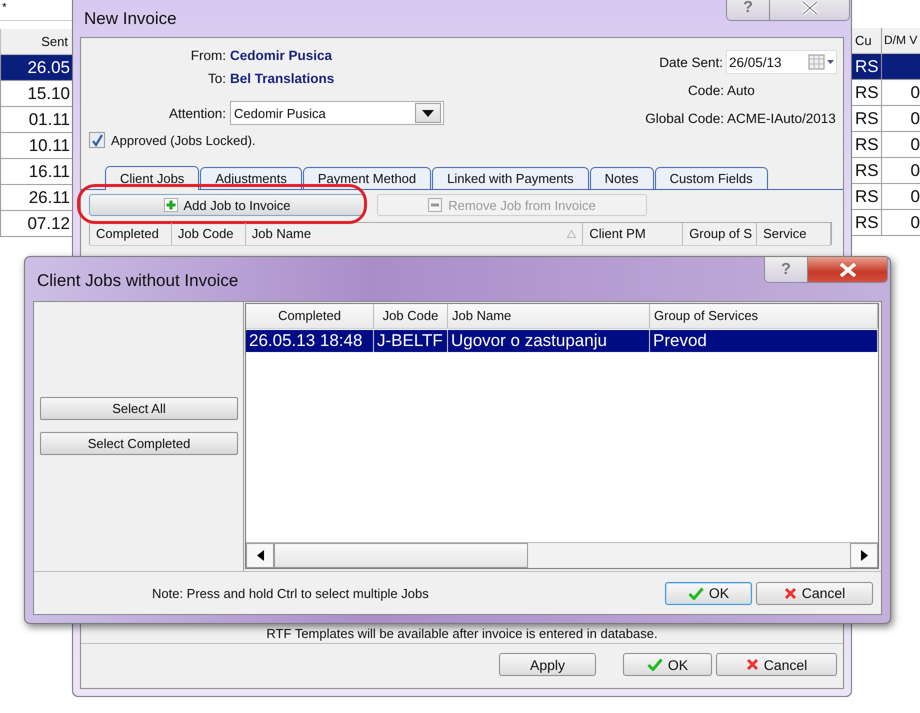 The height and width of the screenshot is (713, 920). Describe the element at coordinates (741, 90) in the screenshot. I see `code-value: Auto` at that location.